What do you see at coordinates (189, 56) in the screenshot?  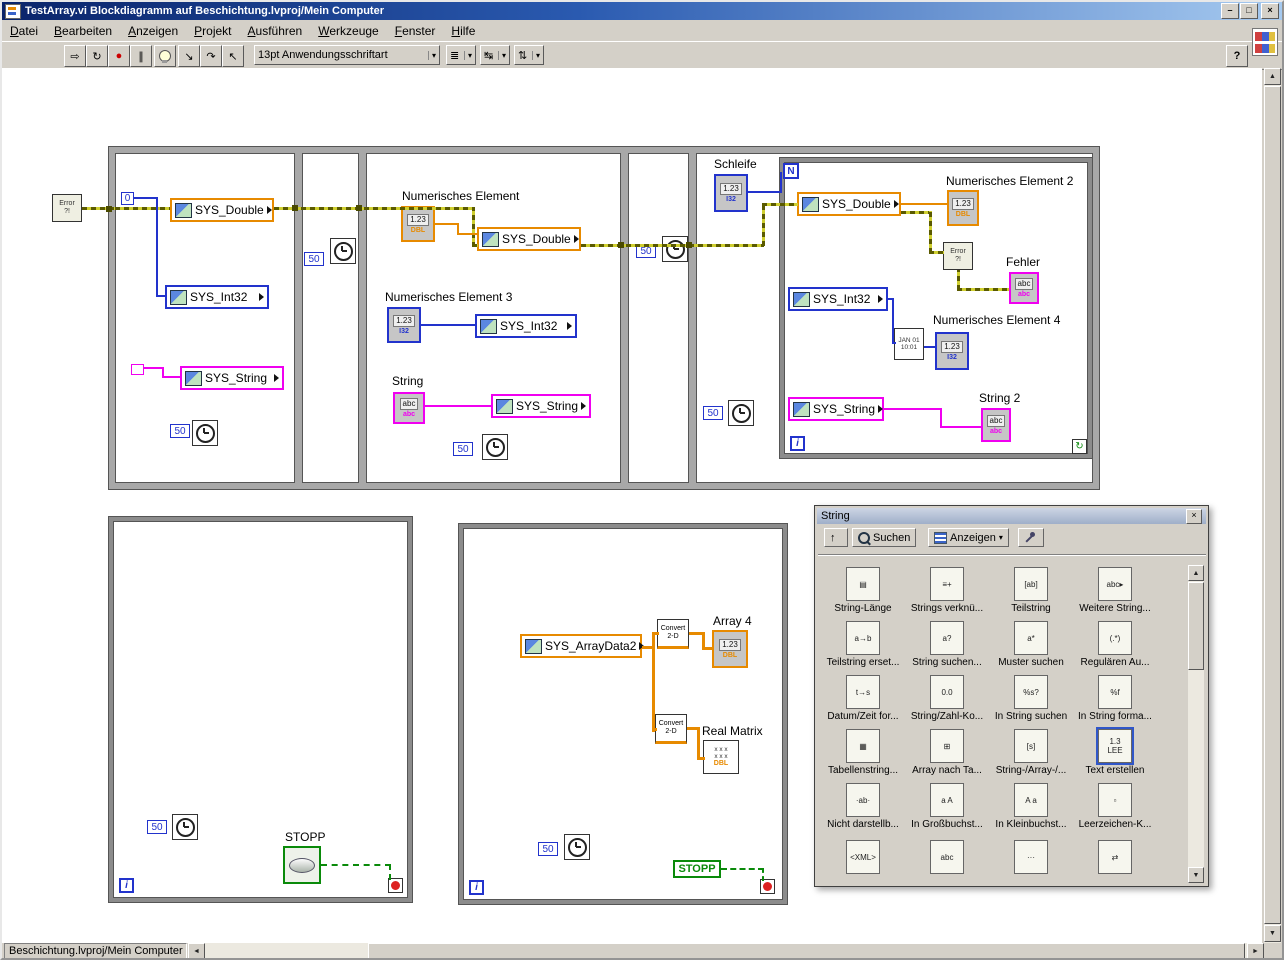 I see `step-into-button: ↘` at bounding box center [189, 56].